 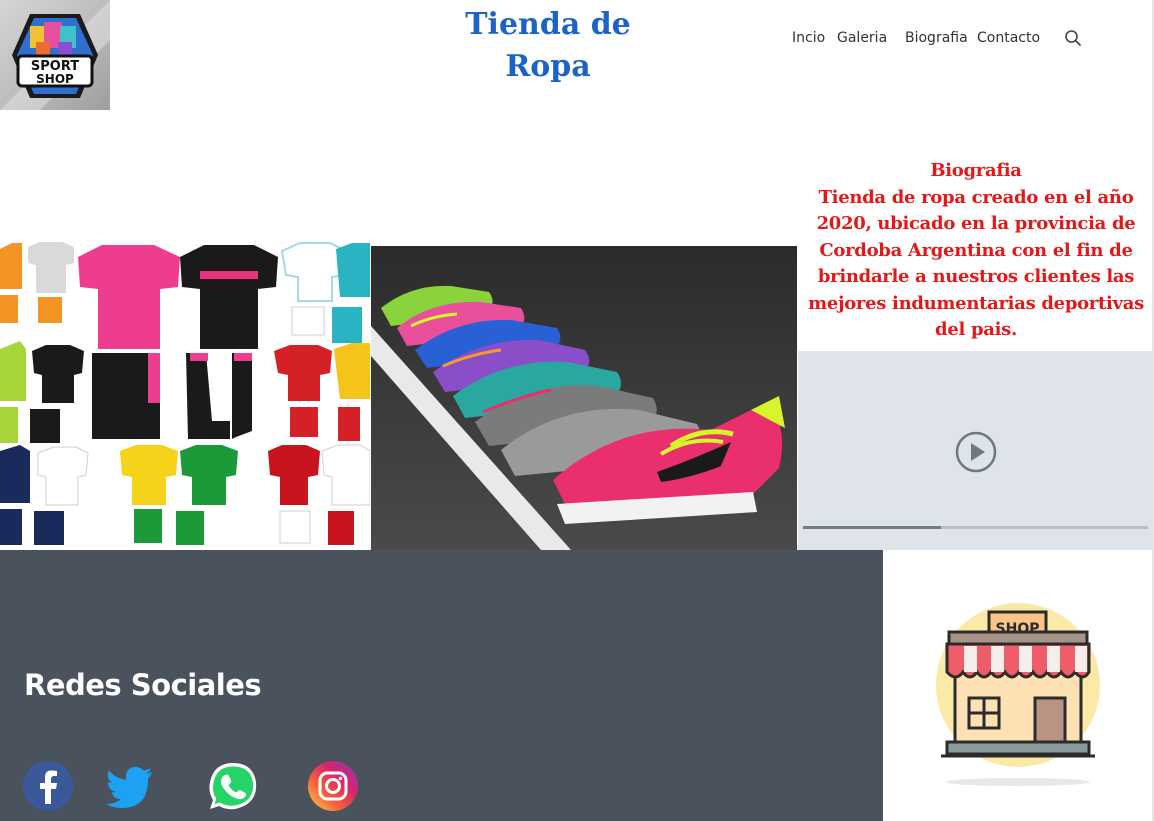 I want to click on nav-biografia: Biografia, so click(x=936, y=38).